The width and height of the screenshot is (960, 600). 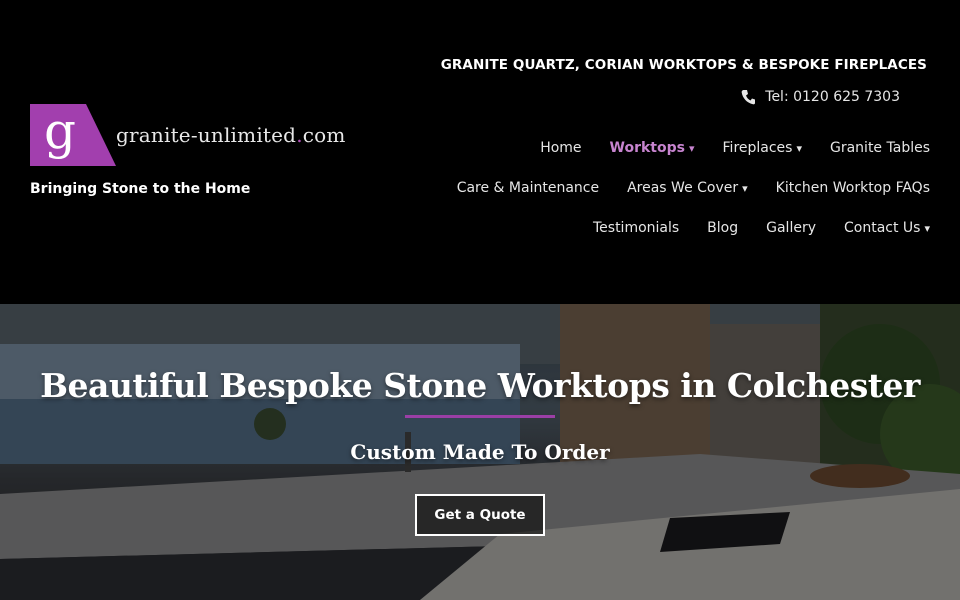 I want to click on nav-areas-we-cover: Areas We Cover ▾, so click(x=687, y=188).